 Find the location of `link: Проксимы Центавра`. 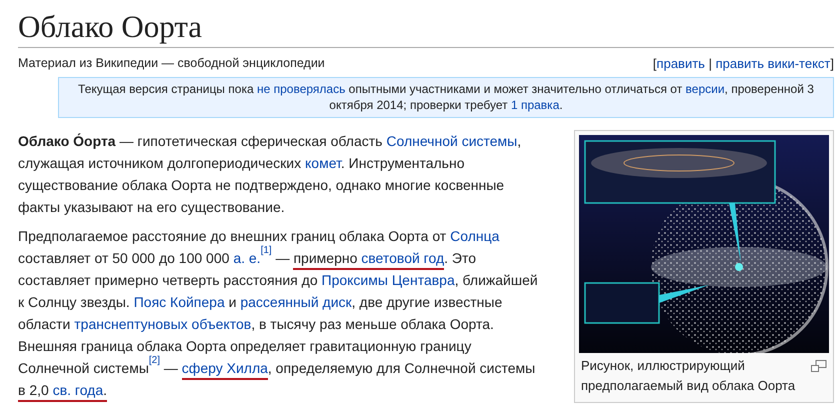

link: Проксимы Центавра is located at coordinates (388, 280).